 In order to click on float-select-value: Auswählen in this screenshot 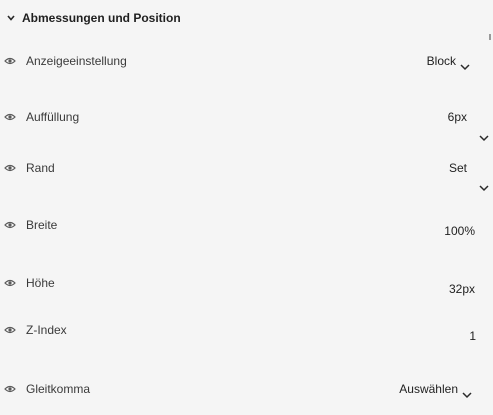, I will do `click(428, 389)`.